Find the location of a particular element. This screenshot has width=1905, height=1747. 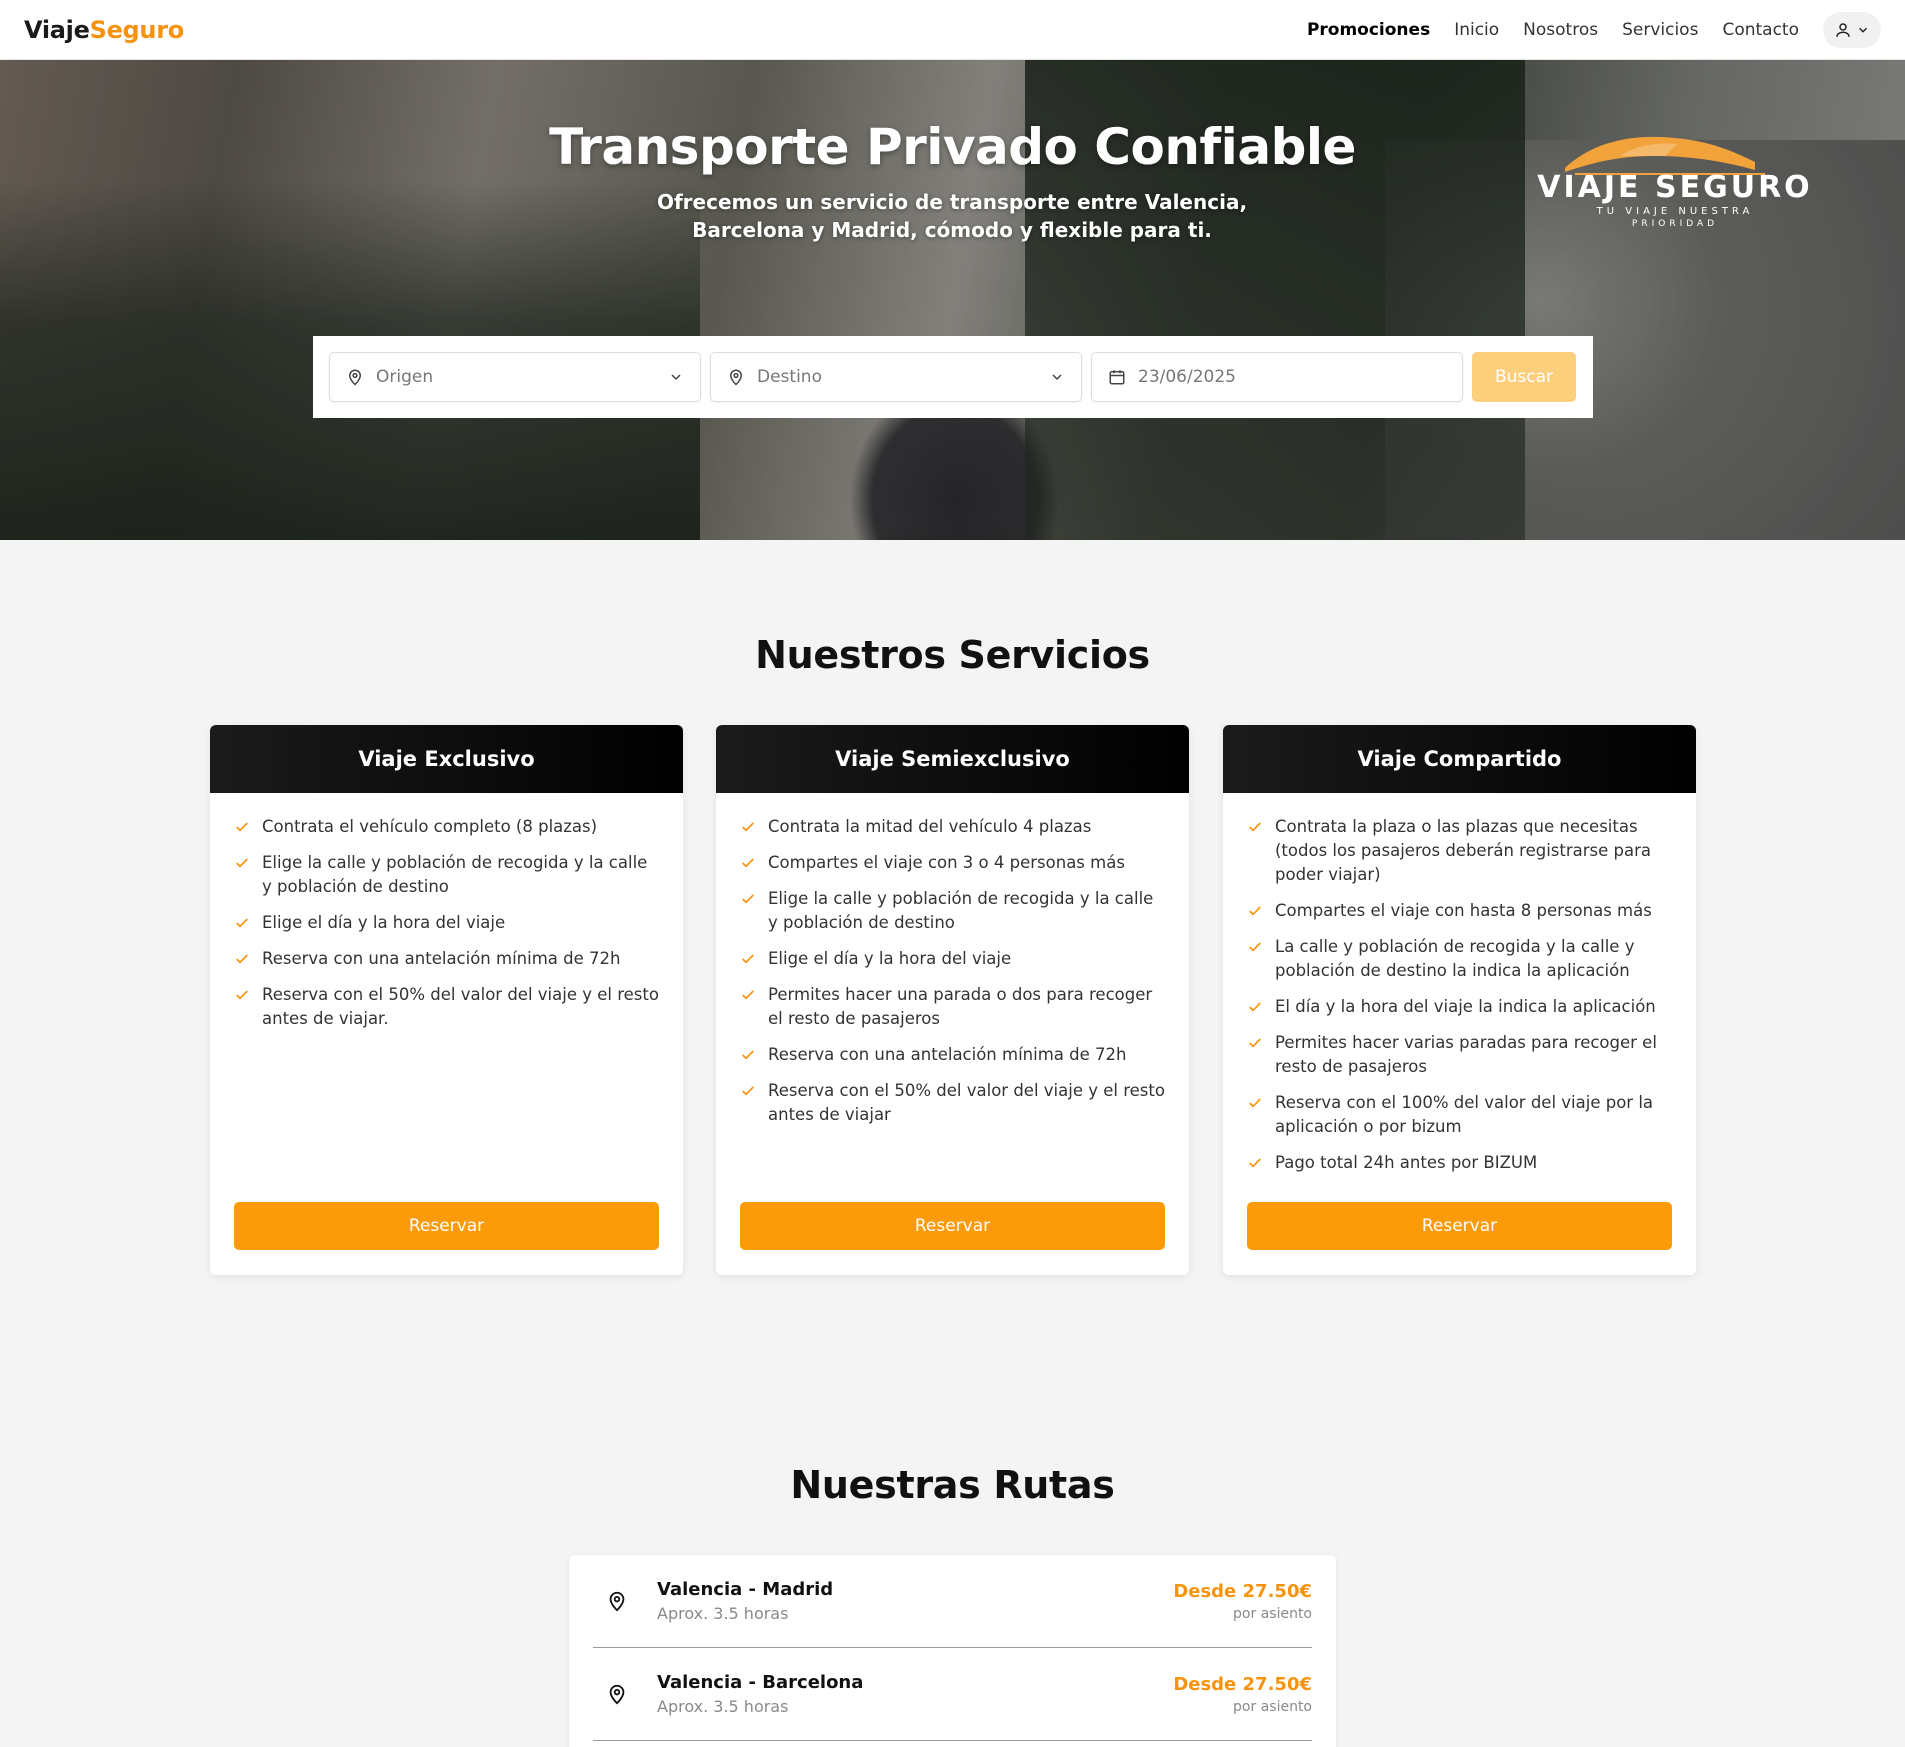

reservar-button-semiexclusivo: Reservar is located at coordinates (952, 1226).